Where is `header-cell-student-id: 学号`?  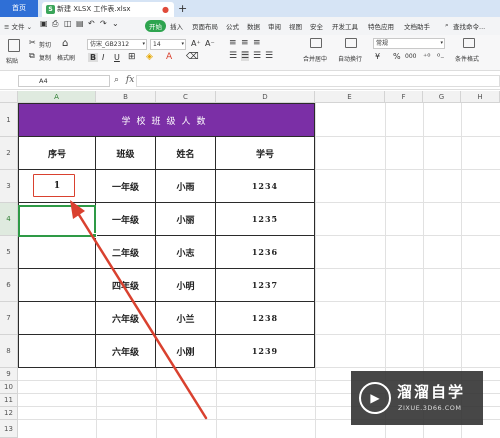 header-cell-student-id: 学号 is located at coordinates (265, 153).